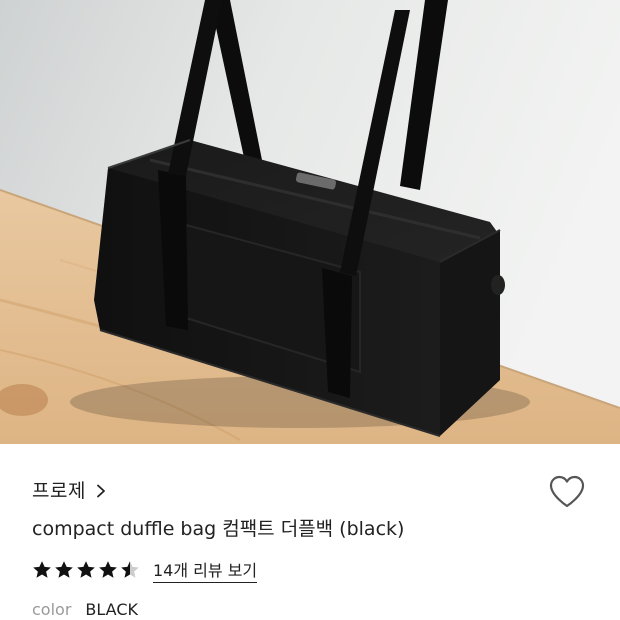 This screenshot has width=620, height=620. Describe the element at coordinates (52, 609) in the screenshot. I see `option-label: color` at that location.